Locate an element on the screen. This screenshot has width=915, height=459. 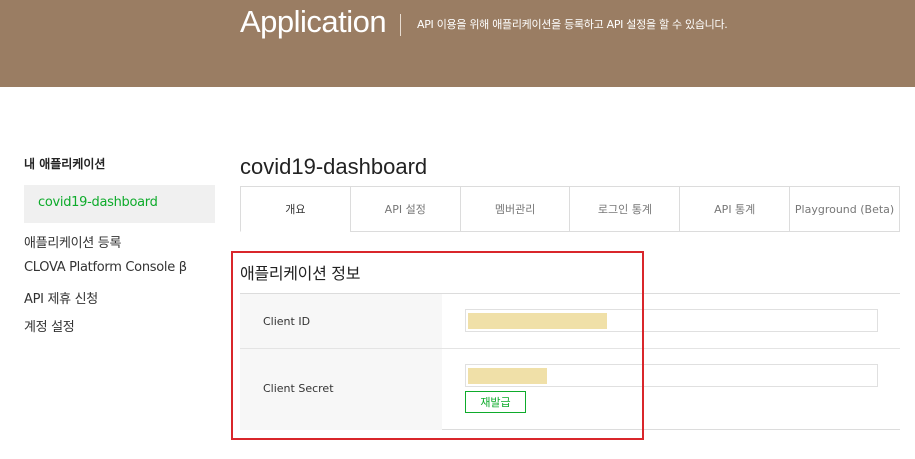
tab-api-stats: API 통계 is located at coordinates (734, 209).